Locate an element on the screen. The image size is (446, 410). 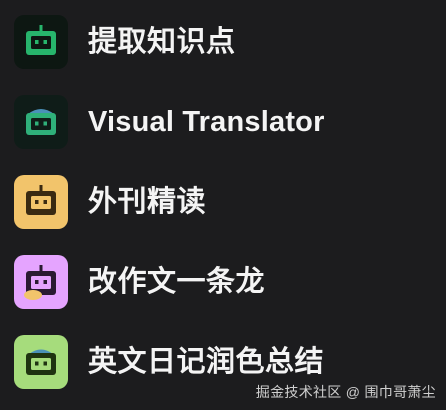
bot-item-label: 英文日记润色总结 is located at coordinates (206, 361).